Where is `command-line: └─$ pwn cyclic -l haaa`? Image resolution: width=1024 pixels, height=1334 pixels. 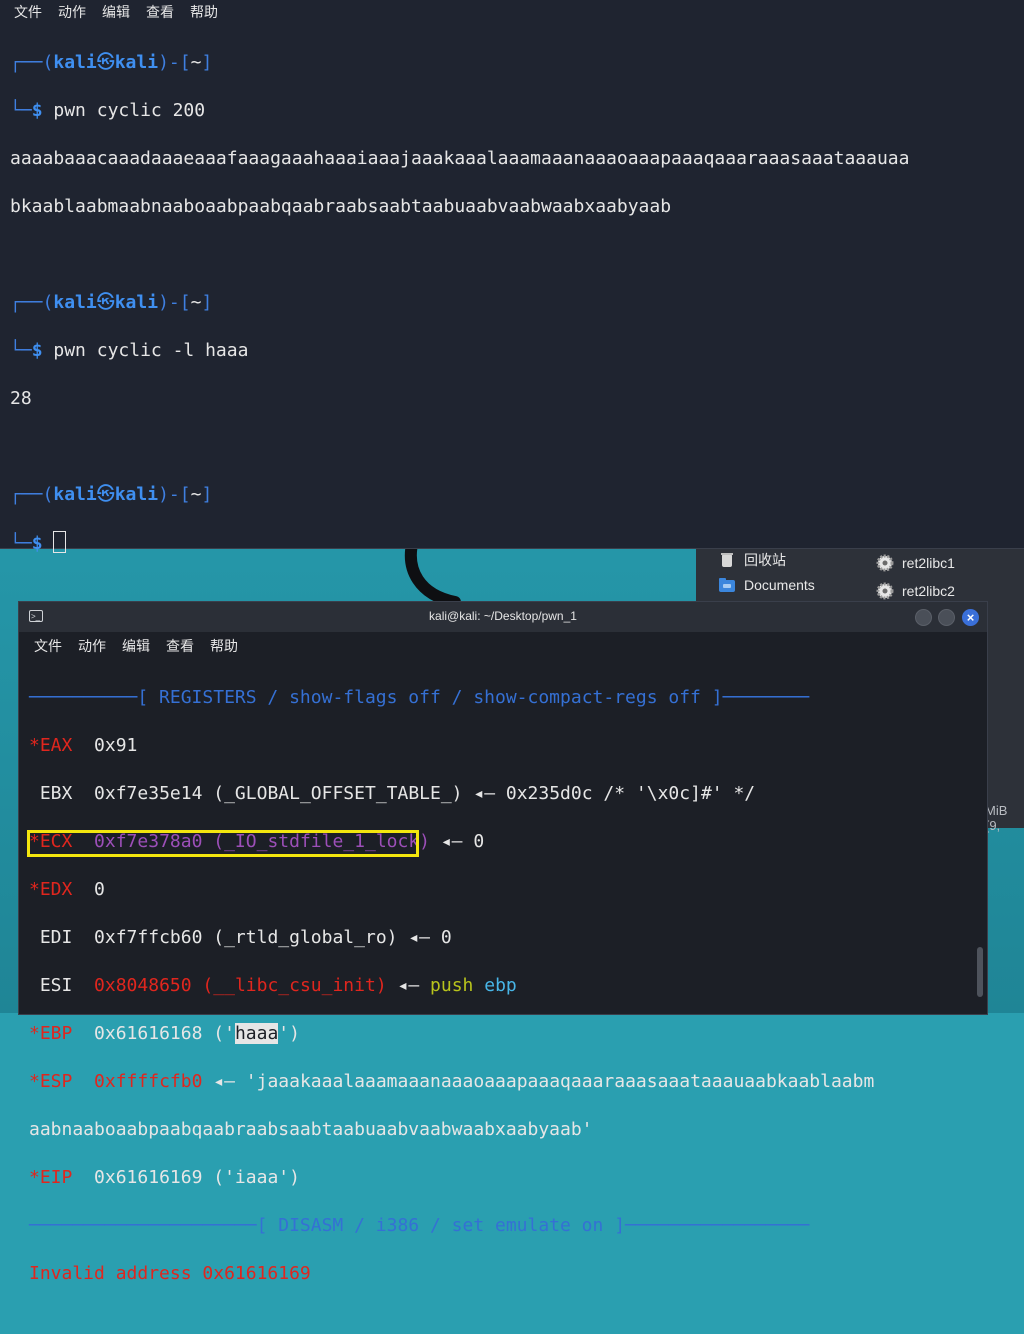
command-line: └─$ pwn cyclic -l haaa is located at coordinates (129, 350).